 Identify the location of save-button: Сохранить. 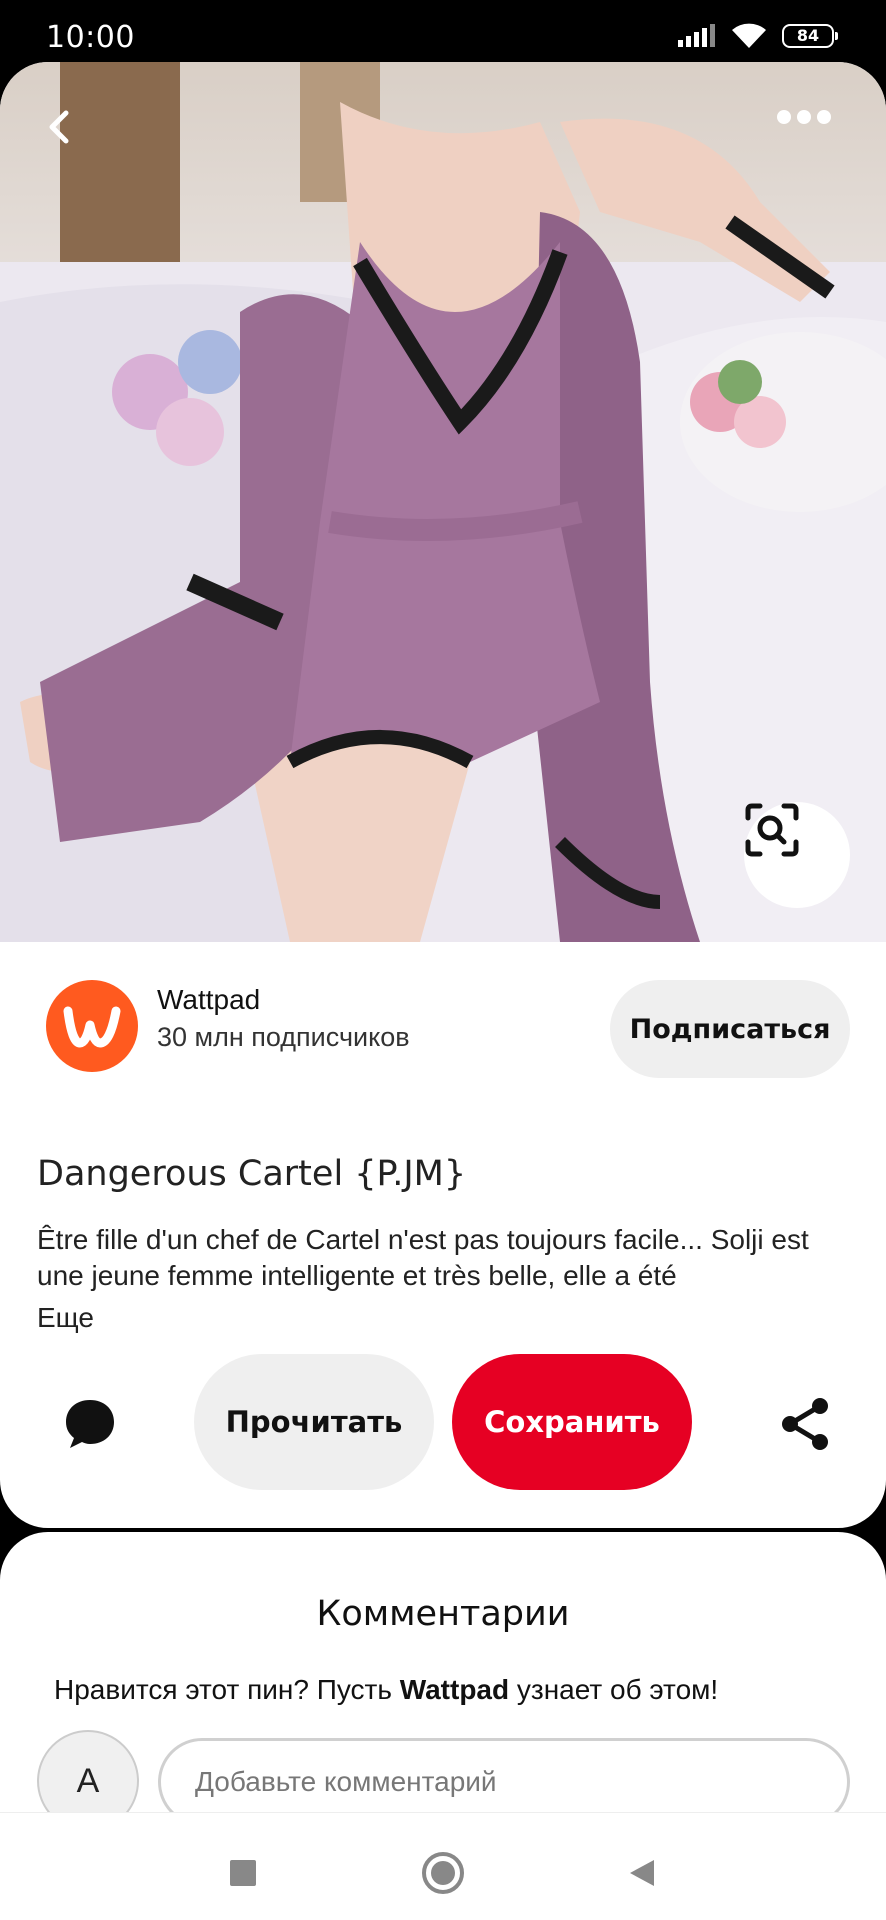
(572, 1422).